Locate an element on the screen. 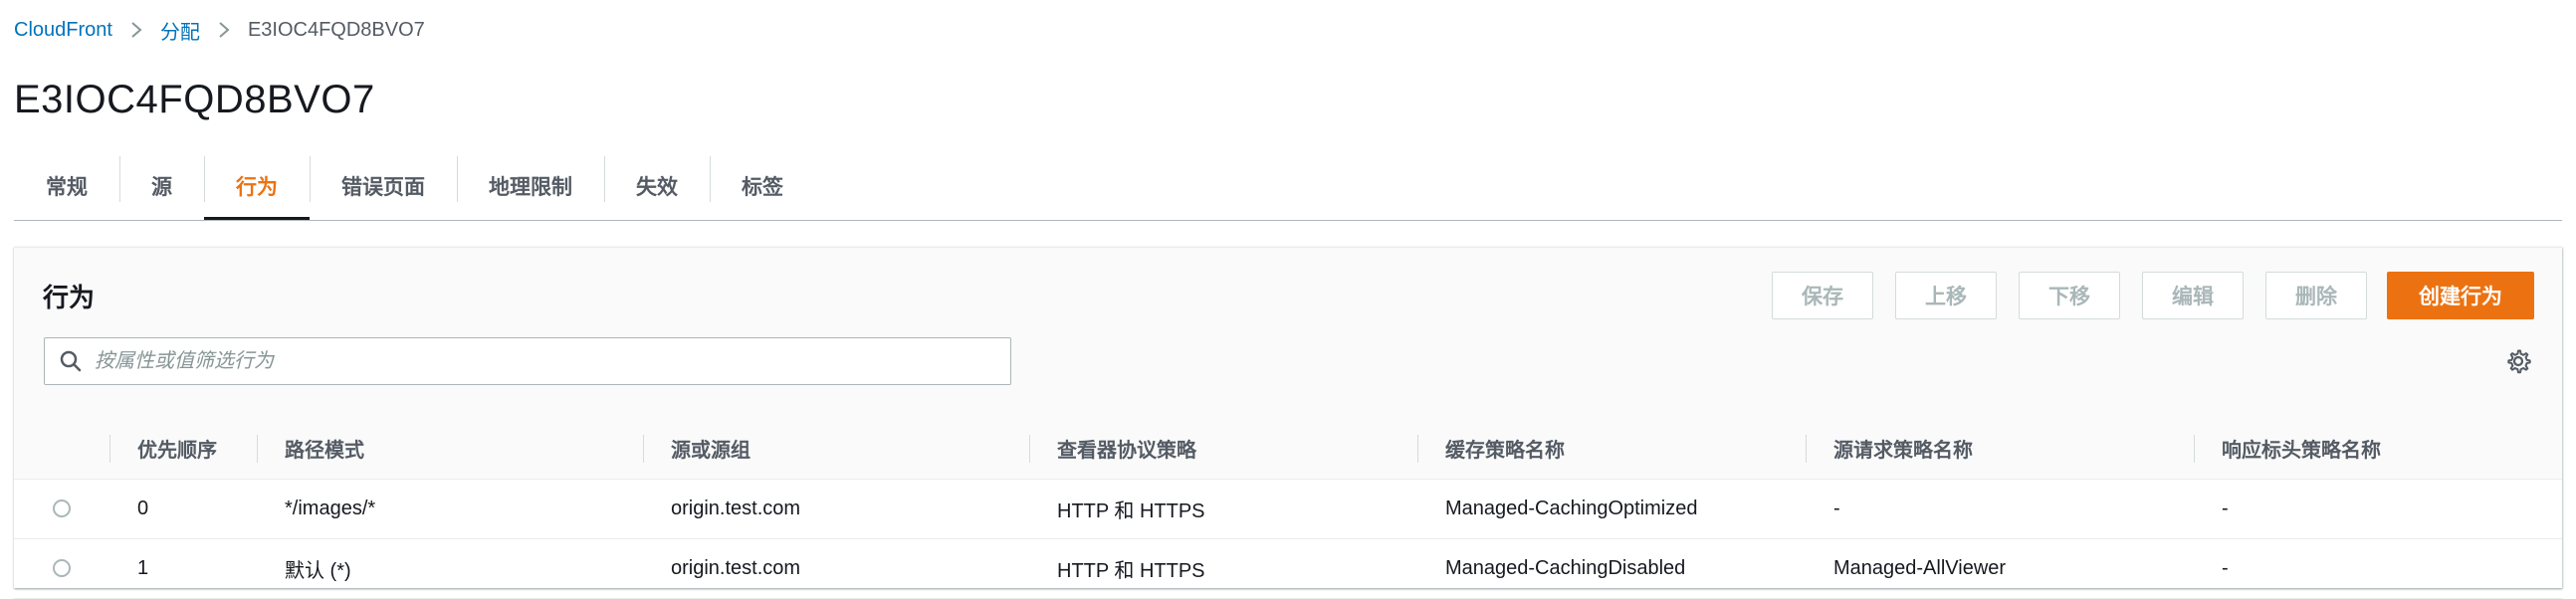 This screenshot has width=2576, height=599. search-icon is located at coordinates (71, 361).